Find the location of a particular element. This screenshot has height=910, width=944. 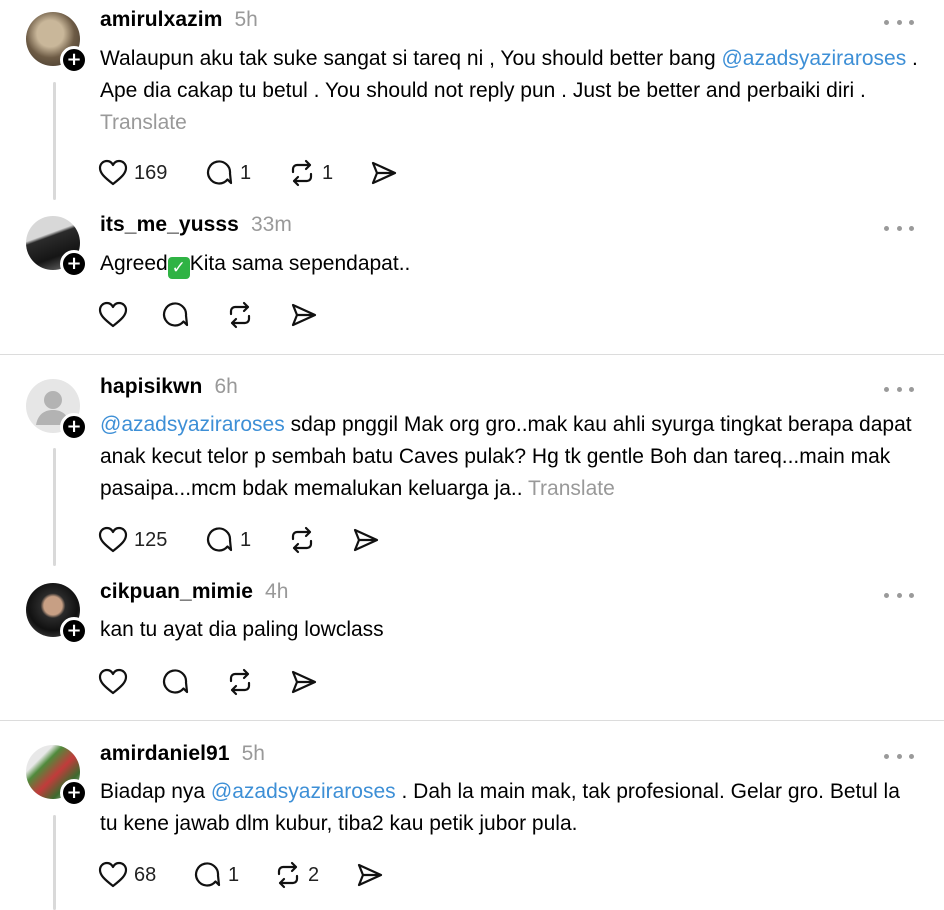

repost-button: 2 is located at coordinates (296, 875).